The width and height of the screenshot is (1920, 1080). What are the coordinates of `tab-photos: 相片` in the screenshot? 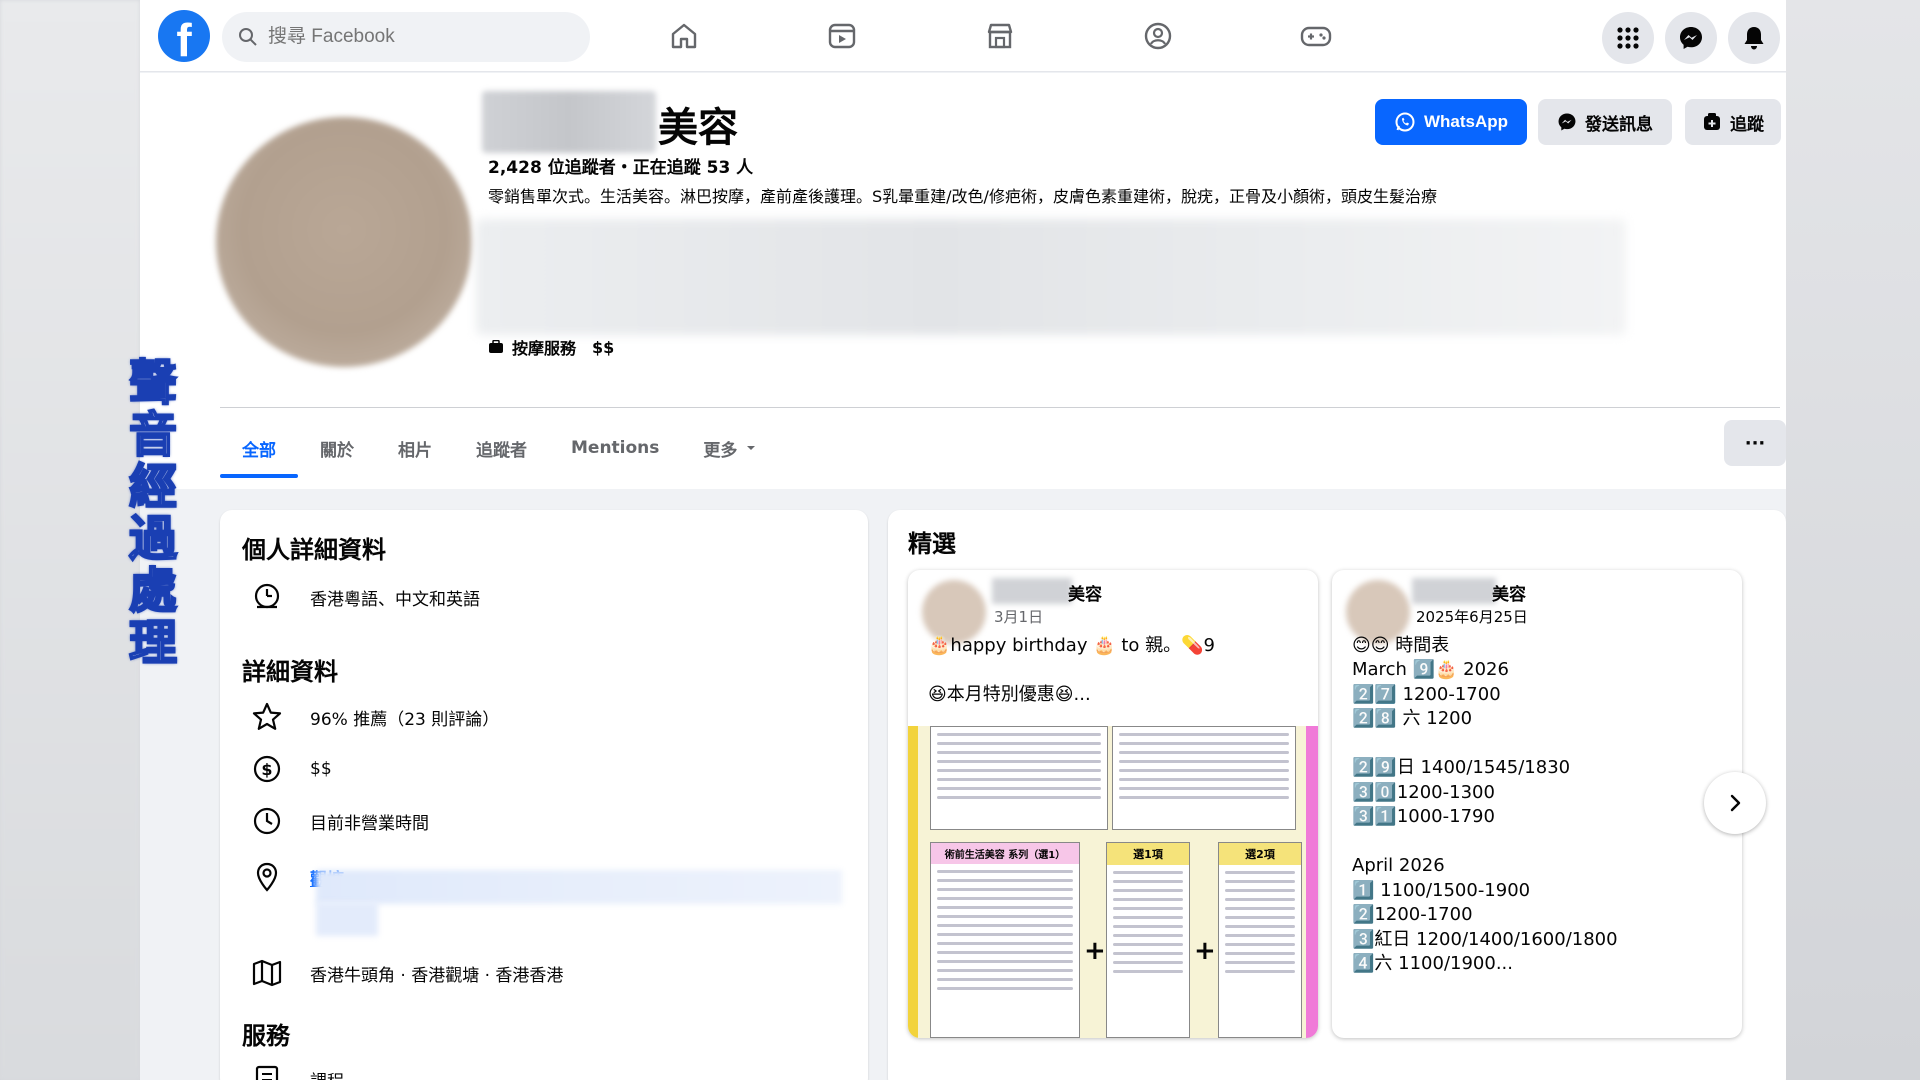 It's located at (415, 448).